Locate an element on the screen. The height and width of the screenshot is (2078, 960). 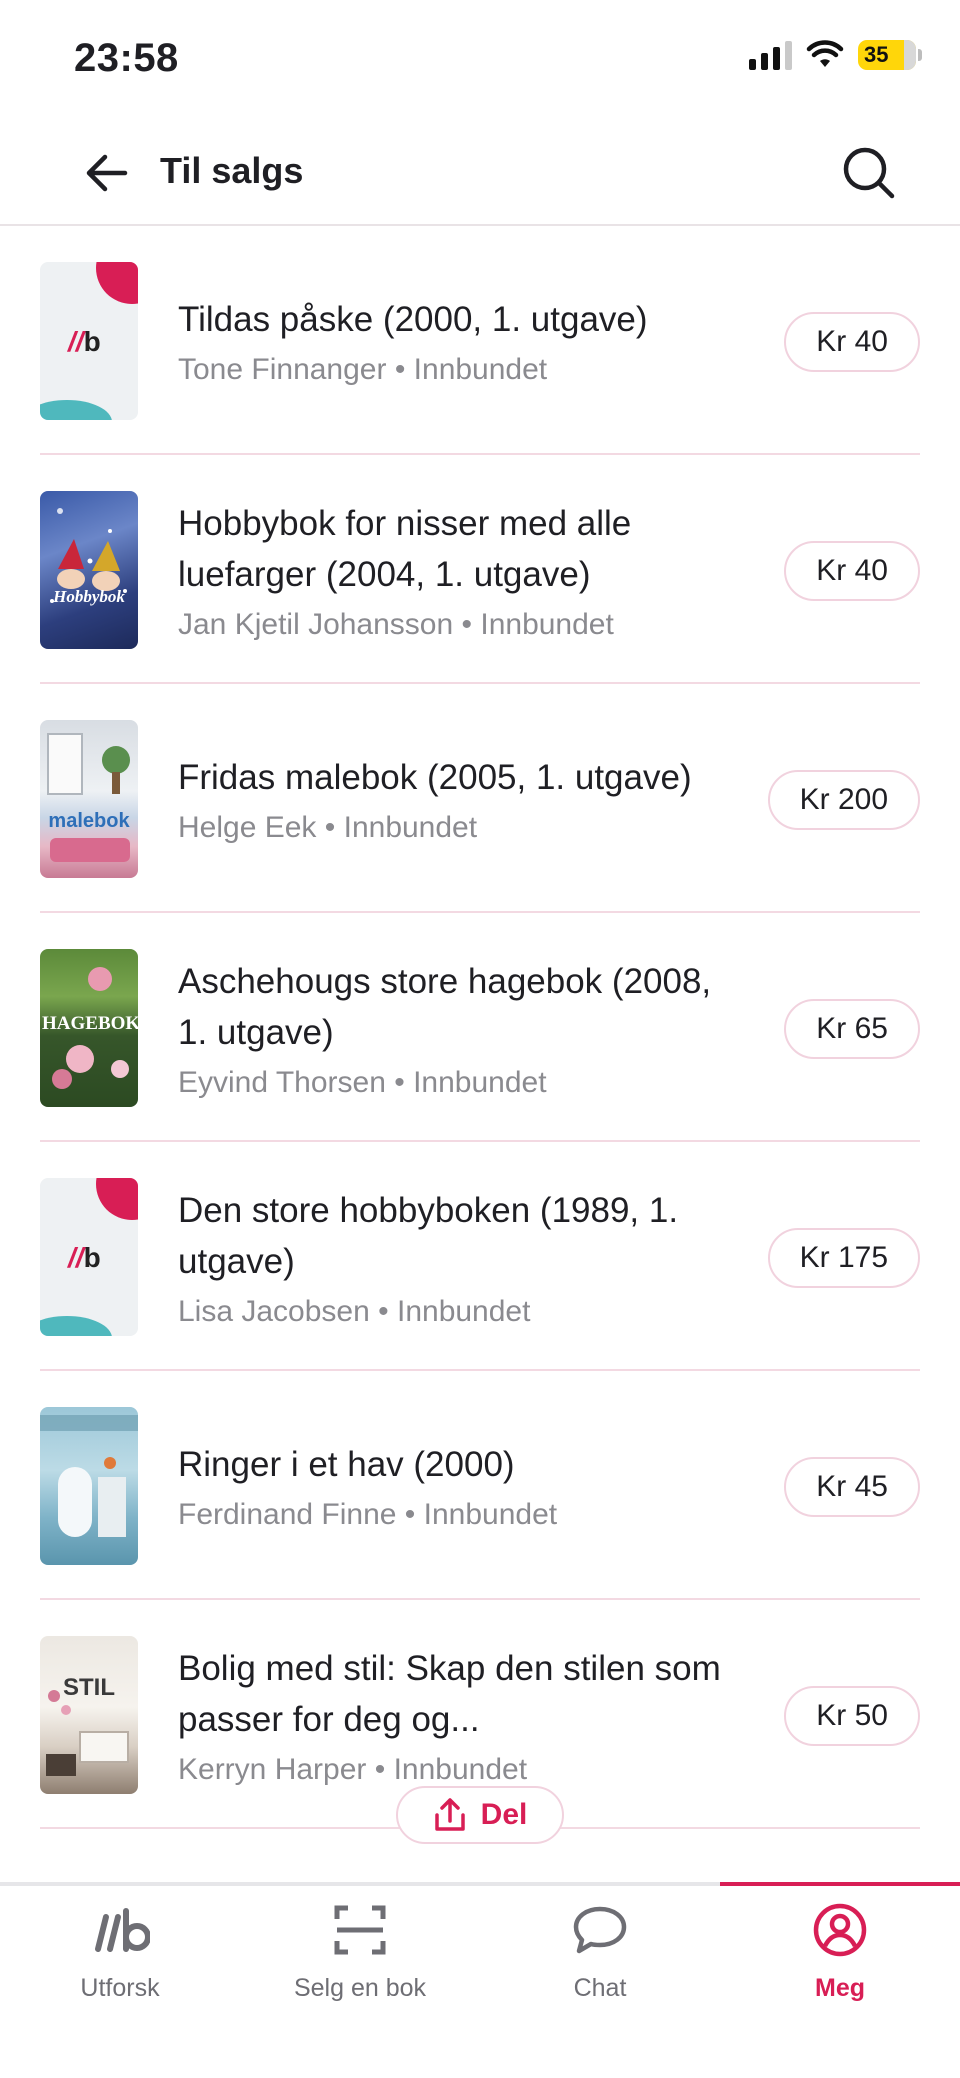
lb-logo-icon is located at coordinates (120, 1930).